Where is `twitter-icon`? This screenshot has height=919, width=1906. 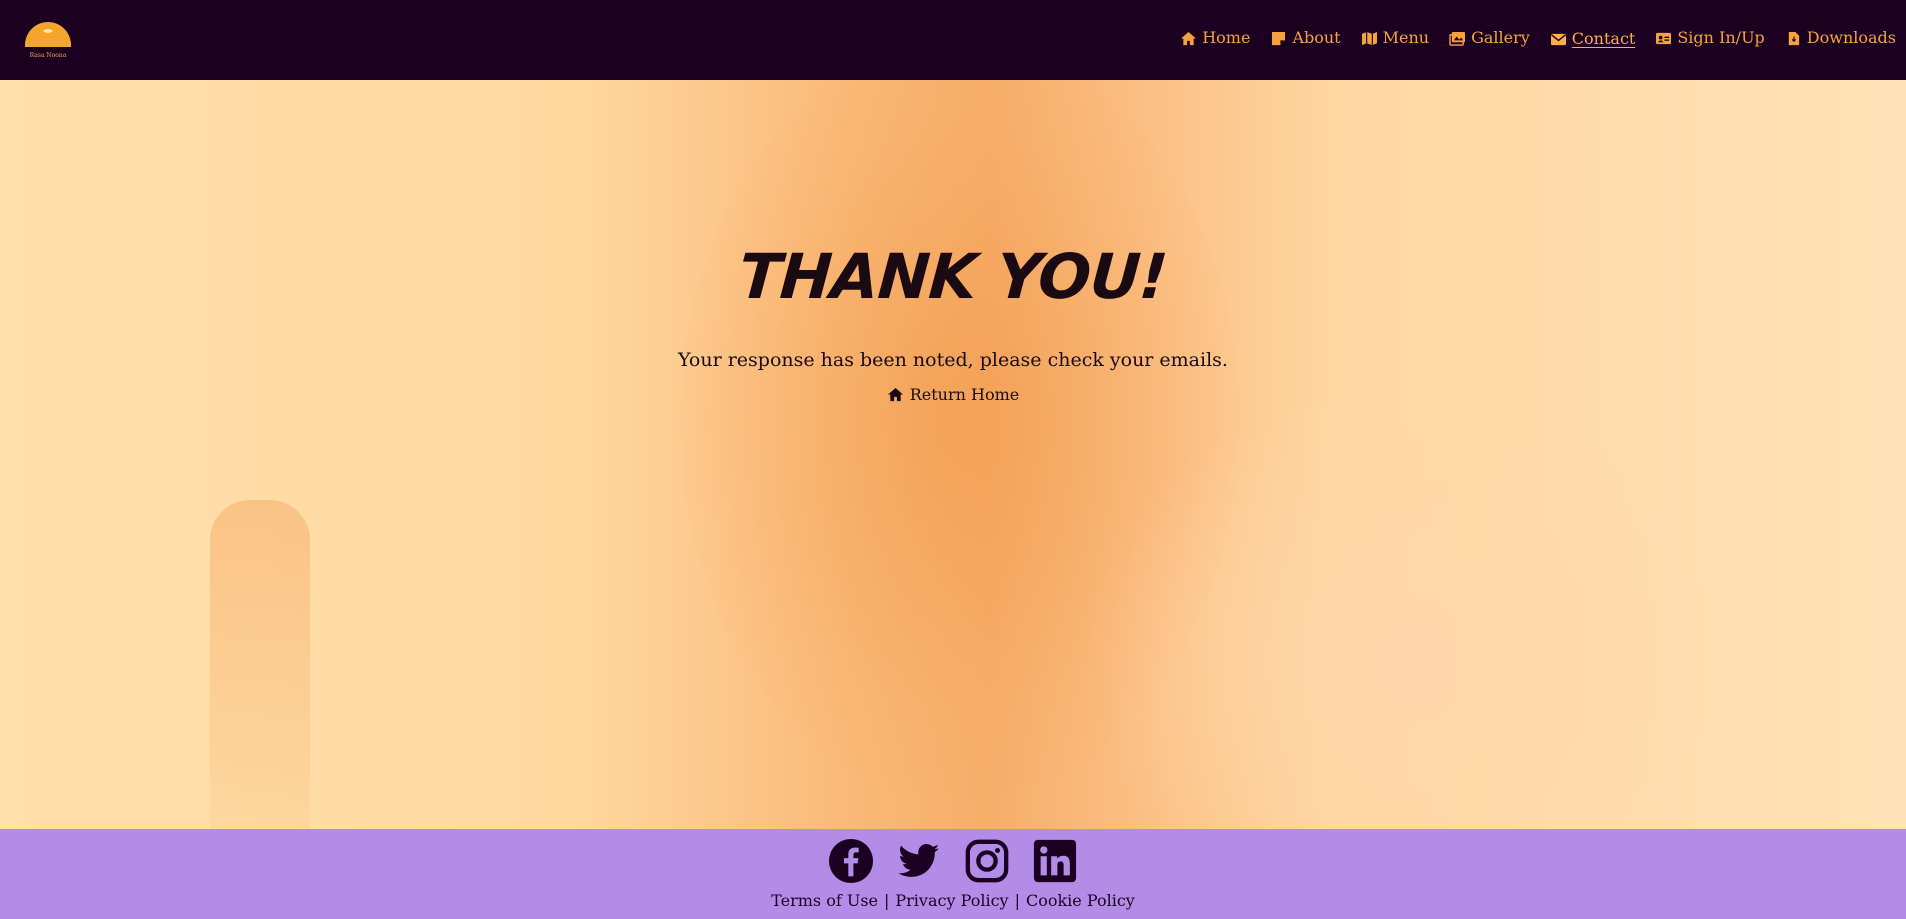
twitter-icon is located at coordinates (919, 861).